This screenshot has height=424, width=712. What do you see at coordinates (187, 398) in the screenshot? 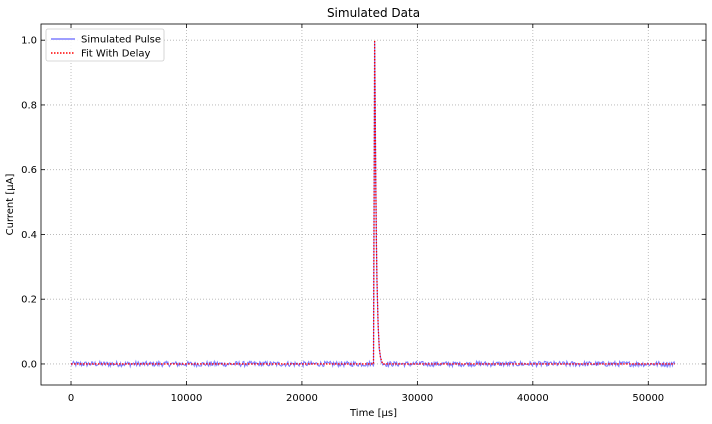
I see `x-tick-label: 10000` at bounding box center [187, 398].